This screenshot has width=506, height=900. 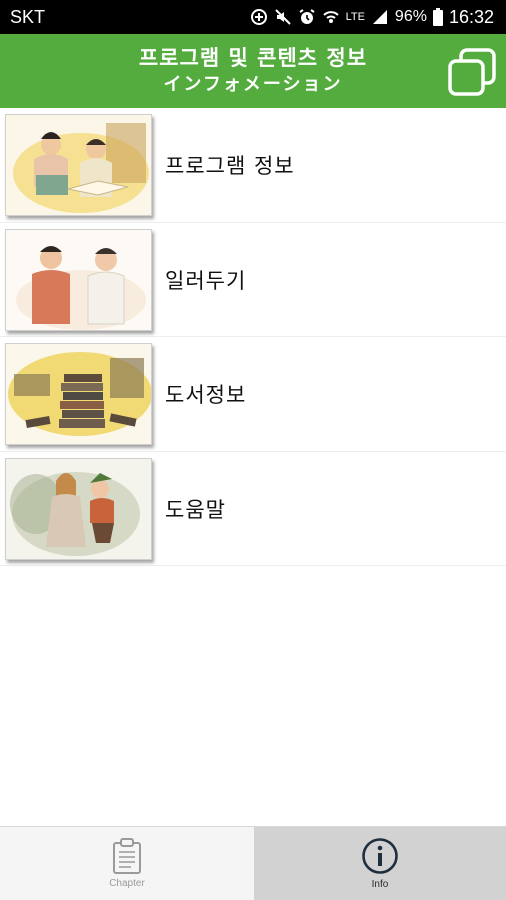 I want to click on mute-icon, so click(x=283, y=17).